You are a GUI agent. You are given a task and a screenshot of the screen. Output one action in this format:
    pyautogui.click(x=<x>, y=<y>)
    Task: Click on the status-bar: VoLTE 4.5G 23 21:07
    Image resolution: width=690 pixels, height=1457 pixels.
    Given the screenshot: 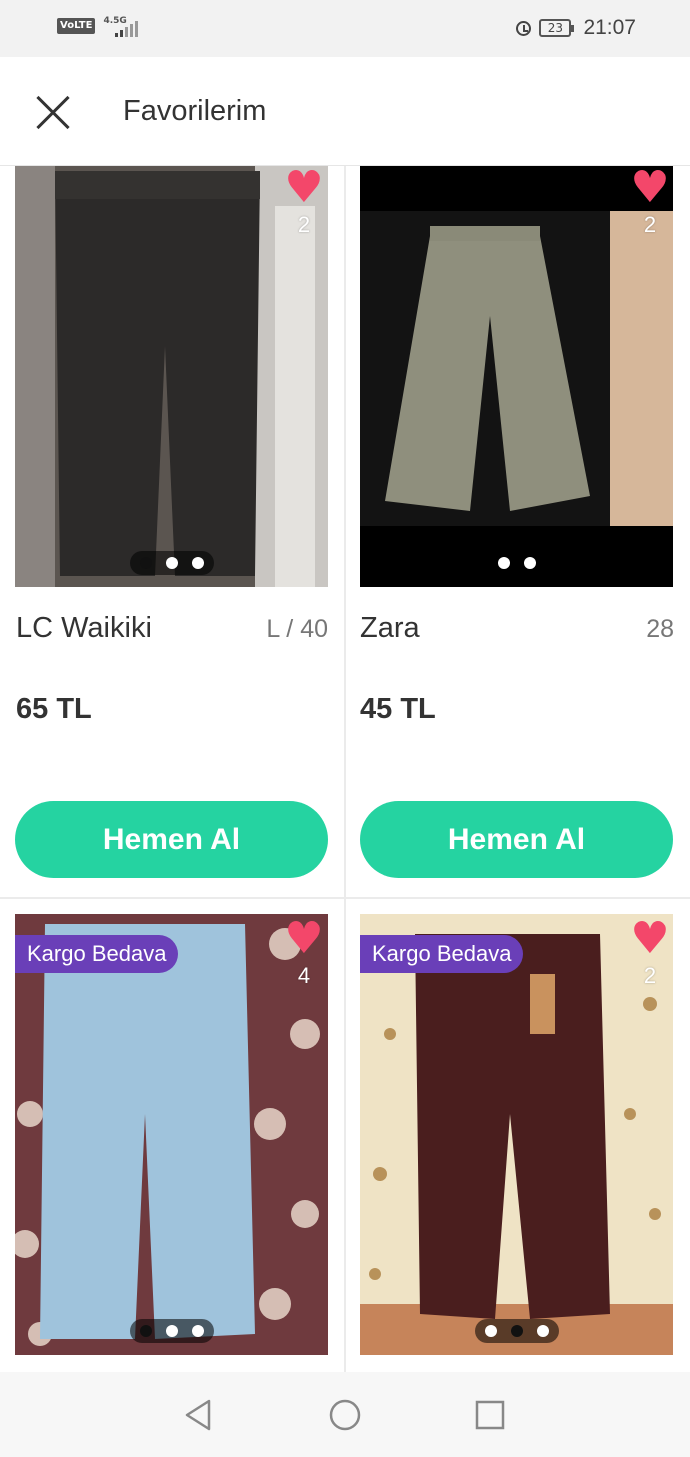 What is the action you would take?
    pyautogui.click(x=345, y=28)
    